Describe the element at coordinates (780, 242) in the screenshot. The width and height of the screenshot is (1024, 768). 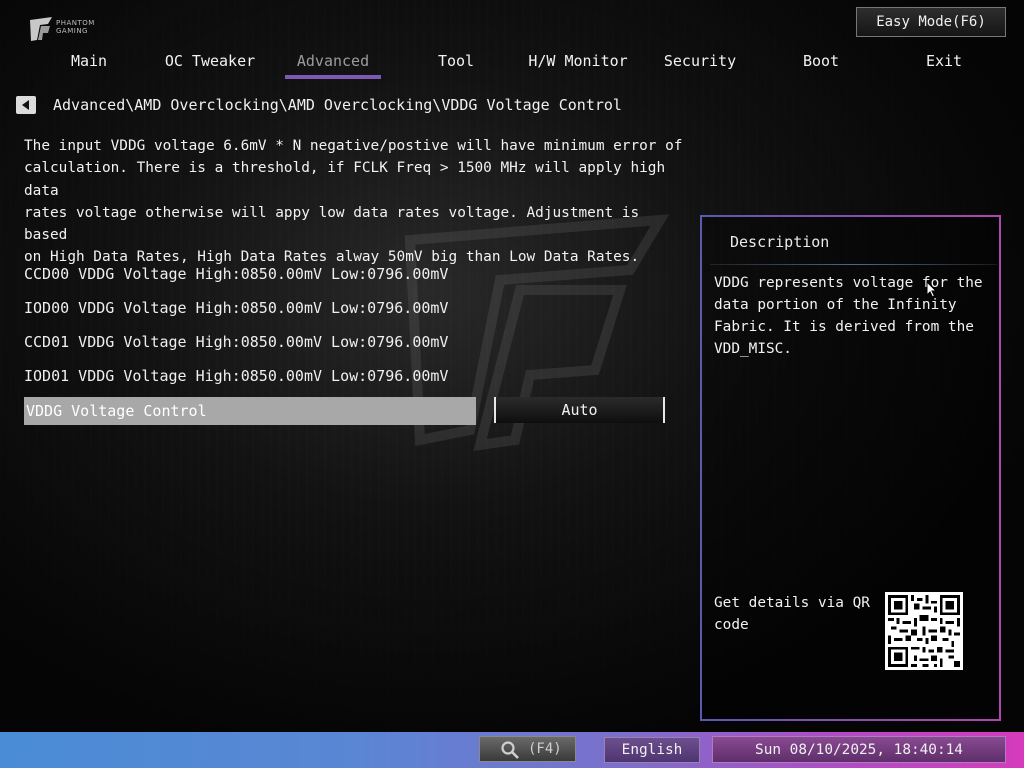
I see `description-title: Description` at that location.